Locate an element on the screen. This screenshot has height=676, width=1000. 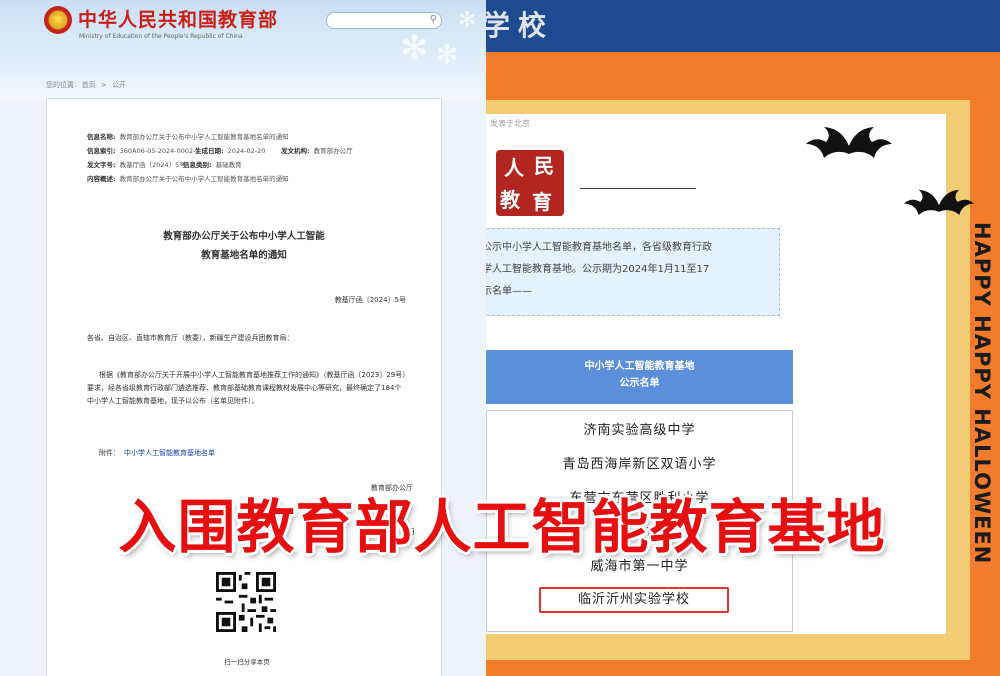
qr-code is located at coordinates (246, 602).